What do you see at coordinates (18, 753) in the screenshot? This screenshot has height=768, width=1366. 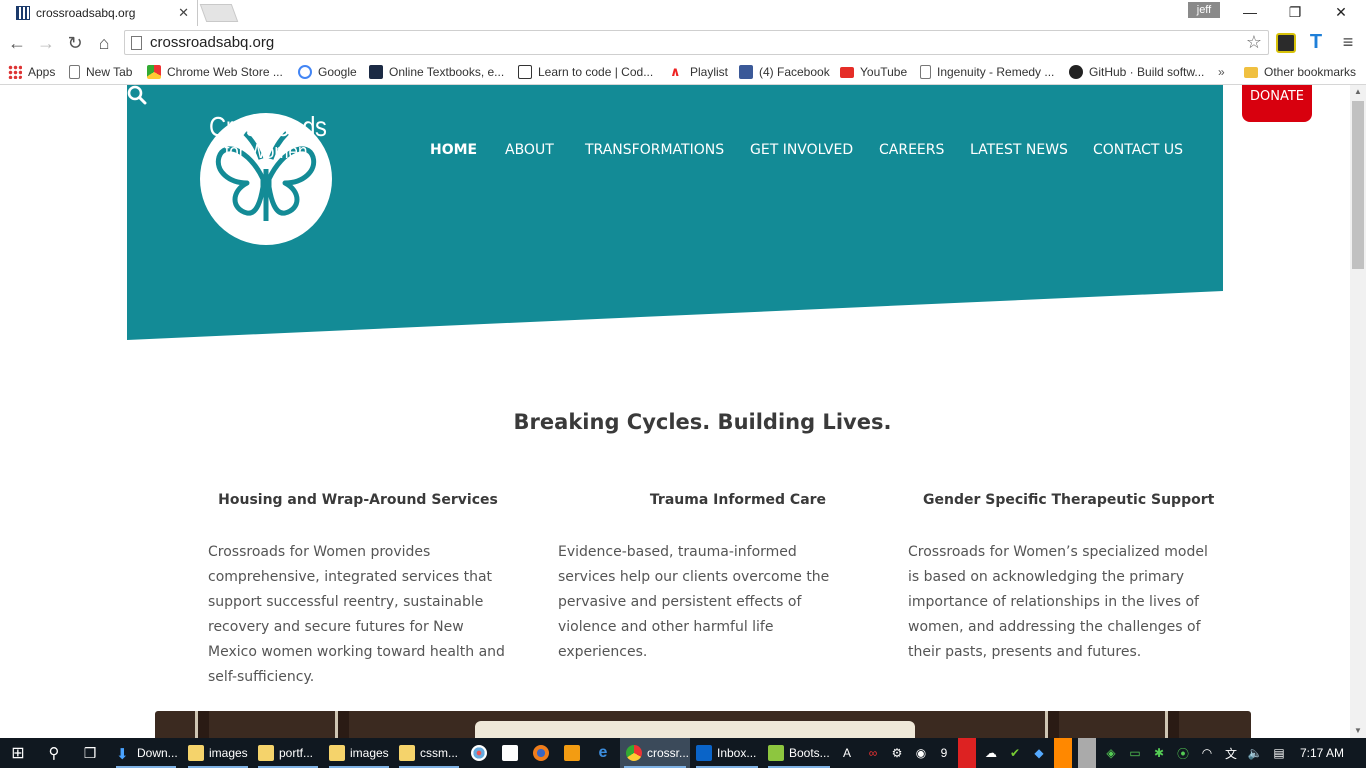 I see `start-windows-icon: ⊞` at bounding box center [18, 753].